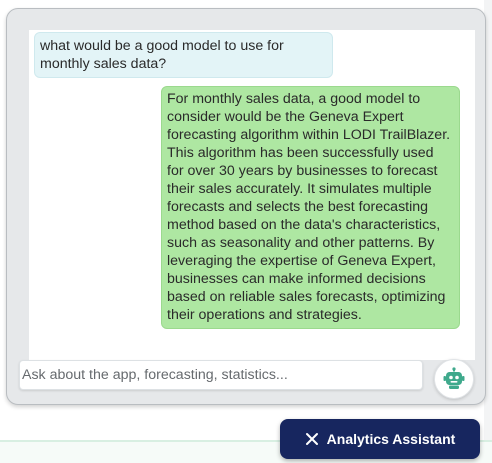 This screenshot has width=492, height=463. Describe the element at coordinates (311, 439) in the screenshot. I see `close-icon` at that location.